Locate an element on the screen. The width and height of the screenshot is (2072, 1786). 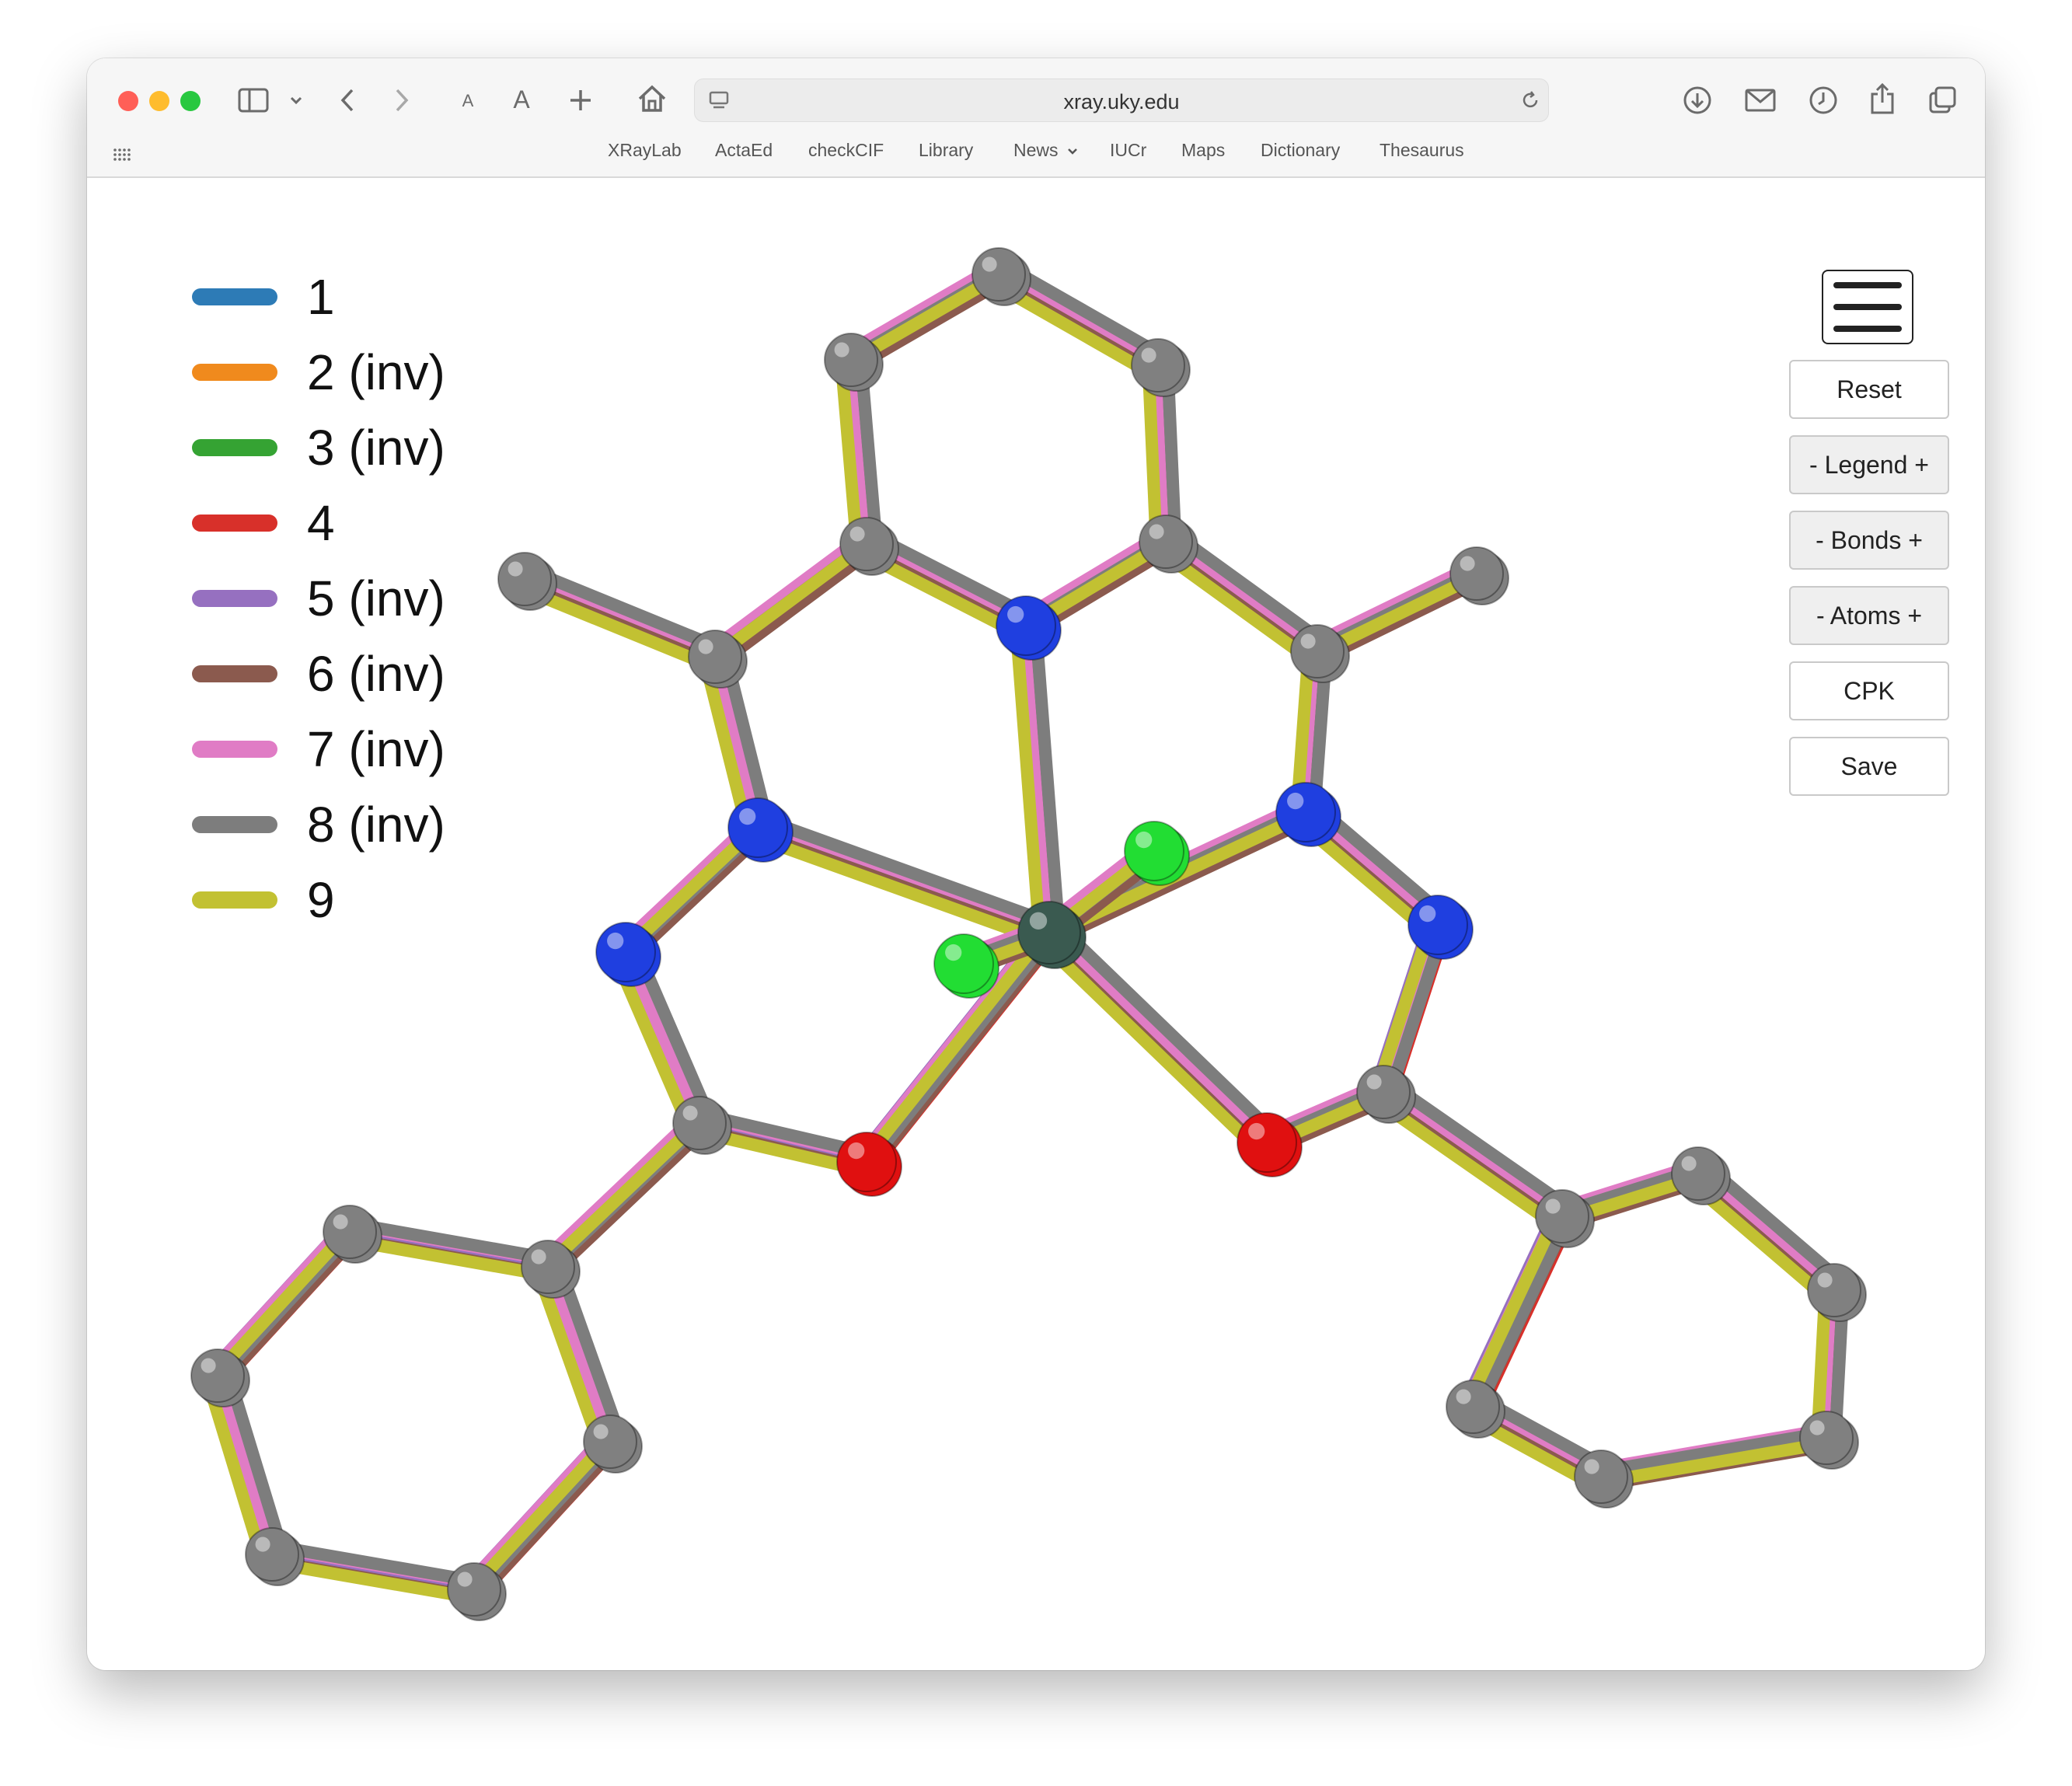
bookmark-iucr: IUCr is located at coordinates (1128, 150).